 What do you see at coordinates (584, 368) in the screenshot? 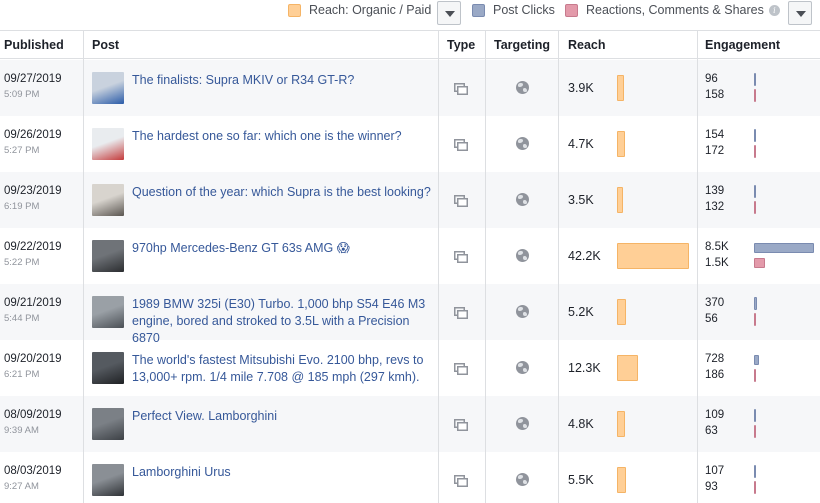
I see `reach-value: 12.3K` at bounding box center [584, 368].